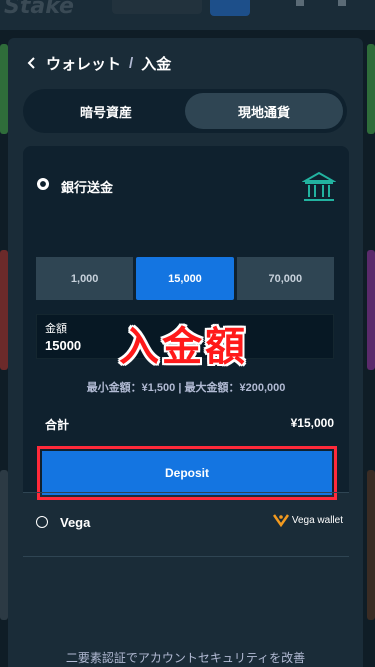 The image size is (375, 667). I want to click on amount-presets: 1,000 15,000 70,000, so click(185, 278).